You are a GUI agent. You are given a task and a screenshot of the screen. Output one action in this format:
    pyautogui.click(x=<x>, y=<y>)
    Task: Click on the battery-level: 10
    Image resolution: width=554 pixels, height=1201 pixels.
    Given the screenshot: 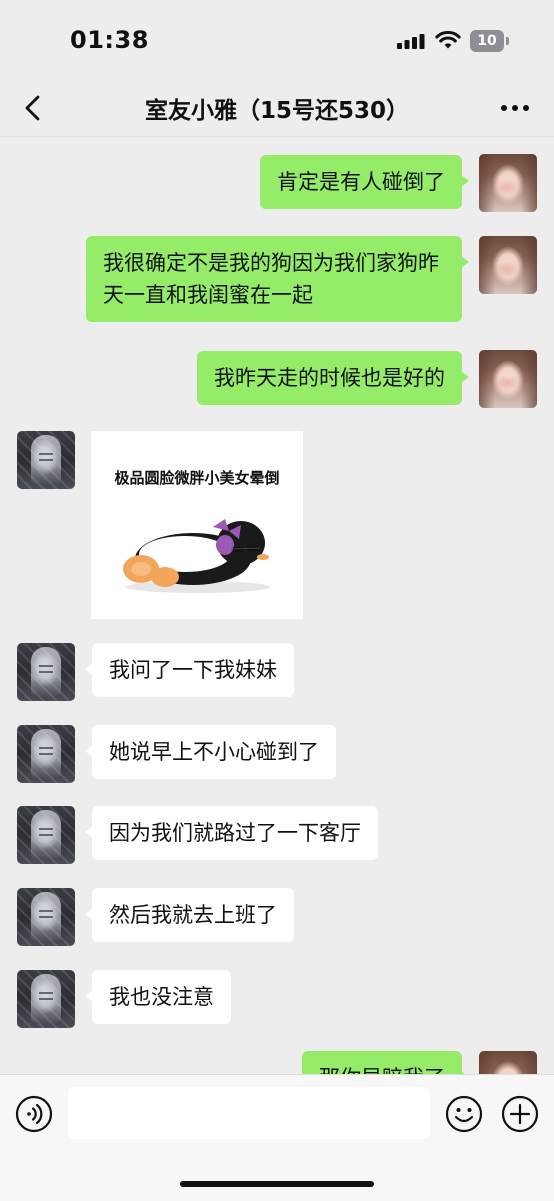 What is the action you would take?
    pyautogui.click(x=487, y=41)
    